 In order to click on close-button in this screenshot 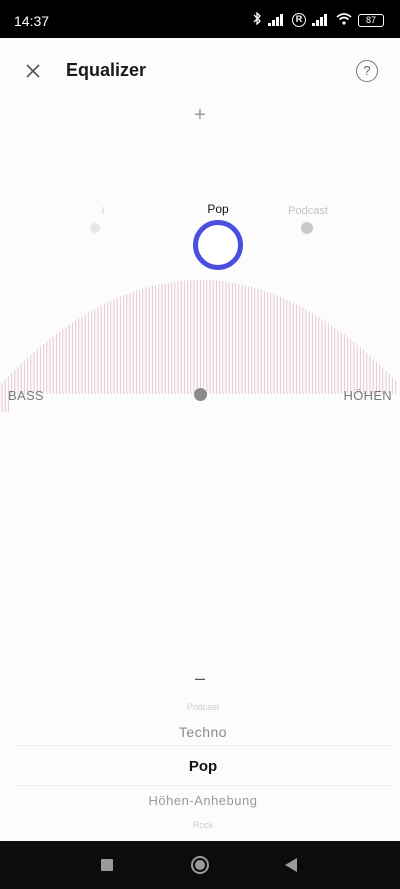, I will do `click(33, 71)`.